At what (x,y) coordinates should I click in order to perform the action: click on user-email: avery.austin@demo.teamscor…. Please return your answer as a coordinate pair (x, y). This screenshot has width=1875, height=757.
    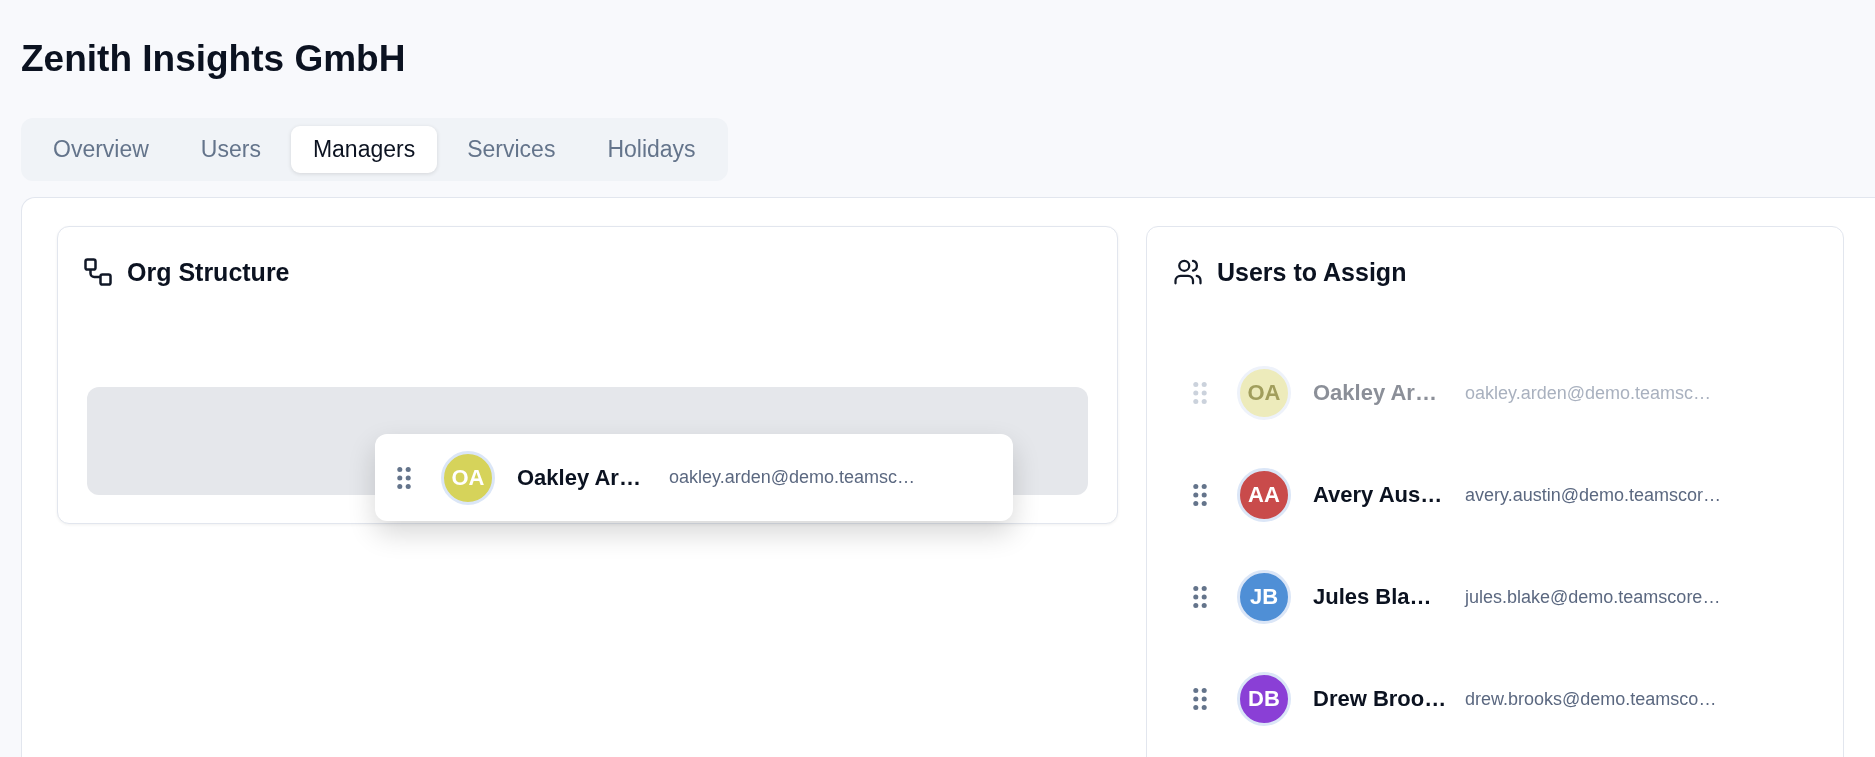
    Looking at the image, I should click on (1593, 495).